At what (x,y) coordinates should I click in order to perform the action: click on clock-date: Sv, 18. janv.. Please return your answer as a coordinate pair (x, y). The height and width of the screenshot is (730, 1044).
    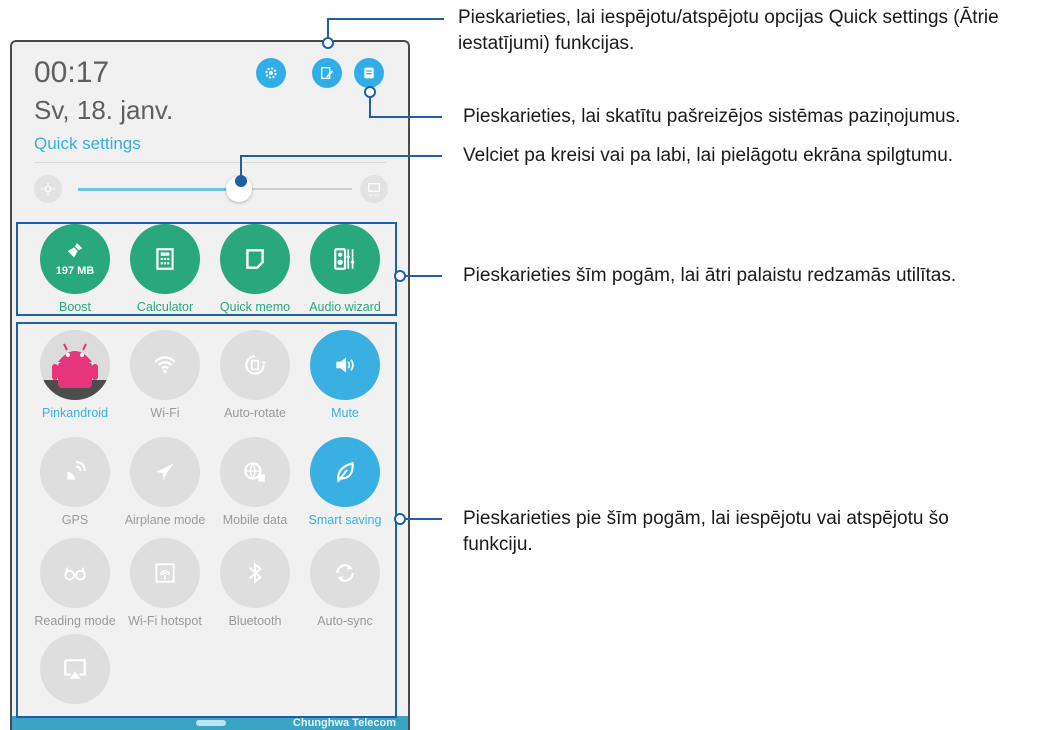
    Looking at the image, I should click on (104, 110).